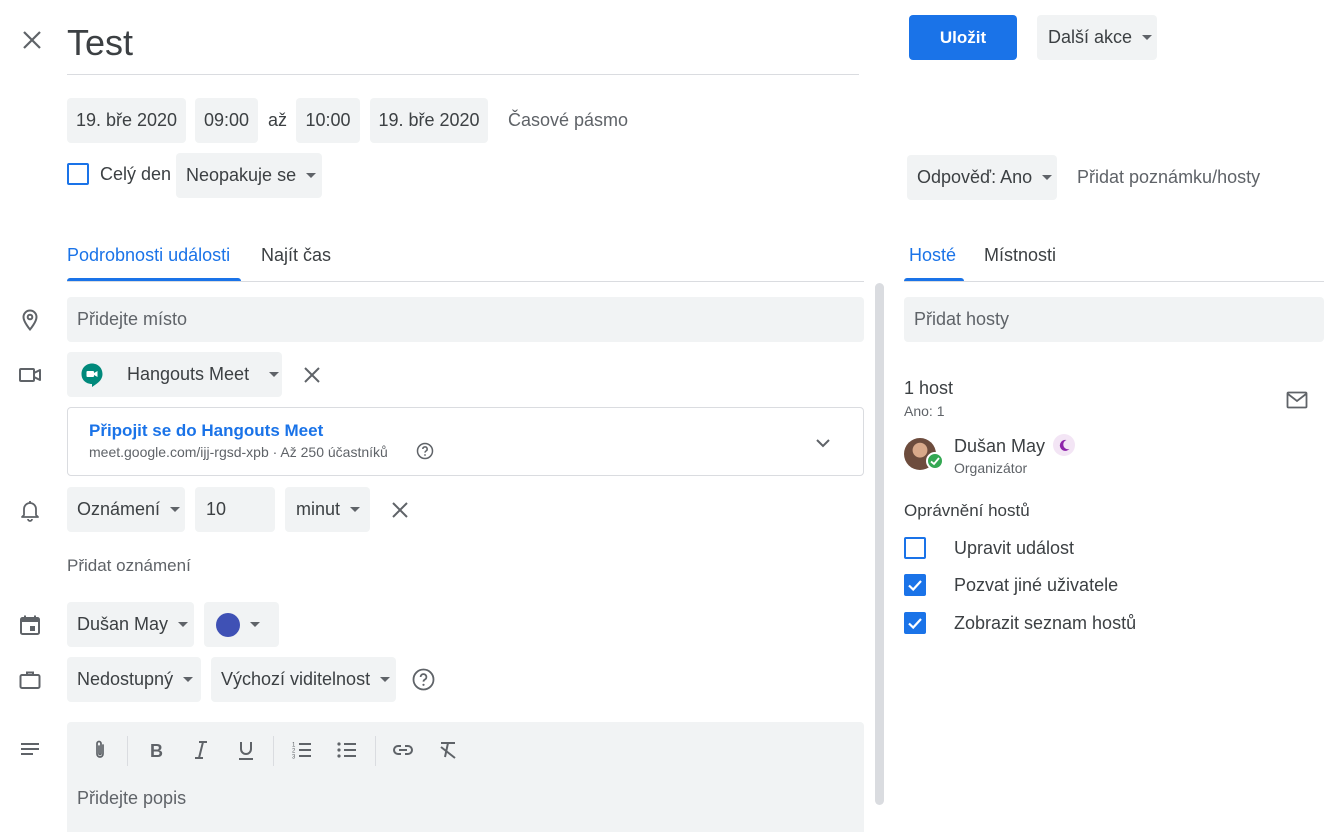  What do you see at coordinates (975, 177) in the screenshot?
I see `rsvp-value: Odpověď: Ano` at bounding box center [975, 177].